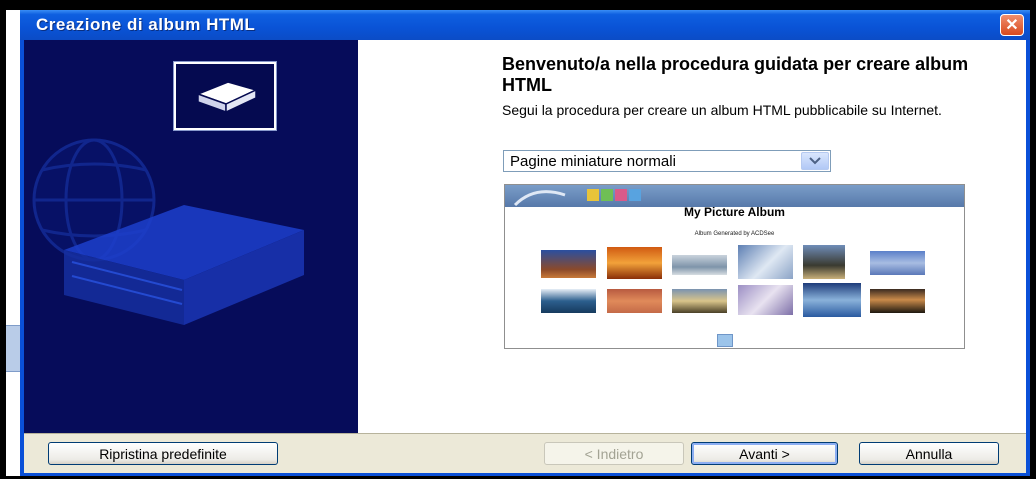  I want to click on reset-defaults-button: Ripristina predefinite, so click(163, 453).